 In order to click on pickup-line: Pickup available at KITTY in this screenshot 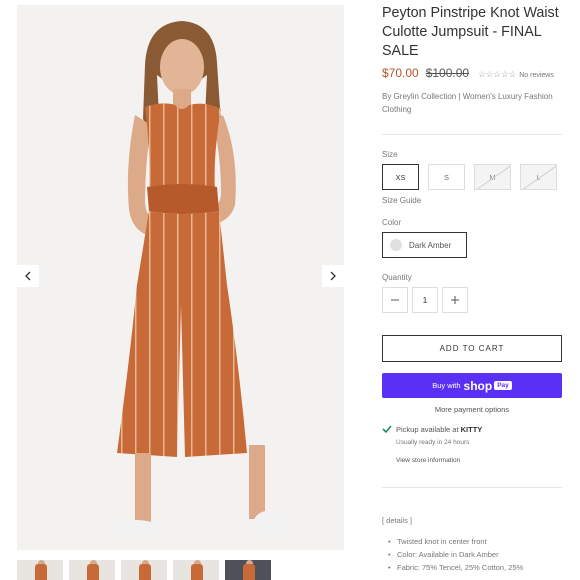, I will do `click(439, 429)`.